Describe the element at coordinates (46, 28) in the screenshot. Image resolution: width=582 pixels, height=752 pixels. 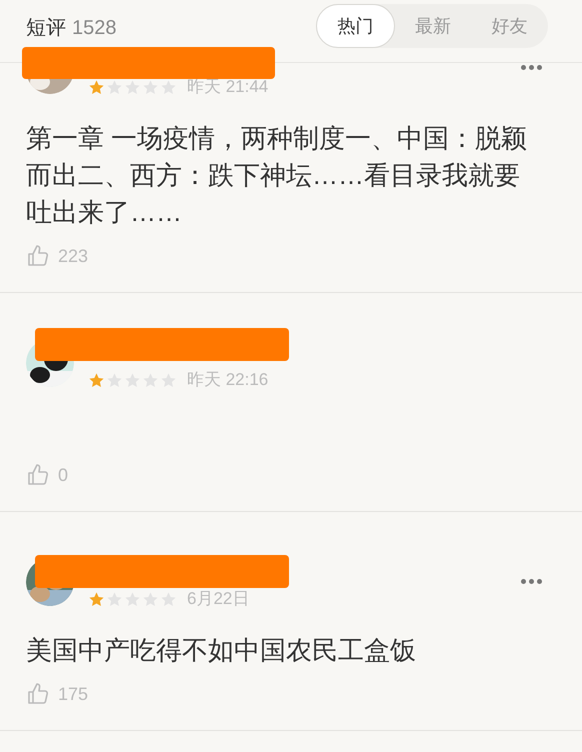
I see `section-title: 短评` at that location.